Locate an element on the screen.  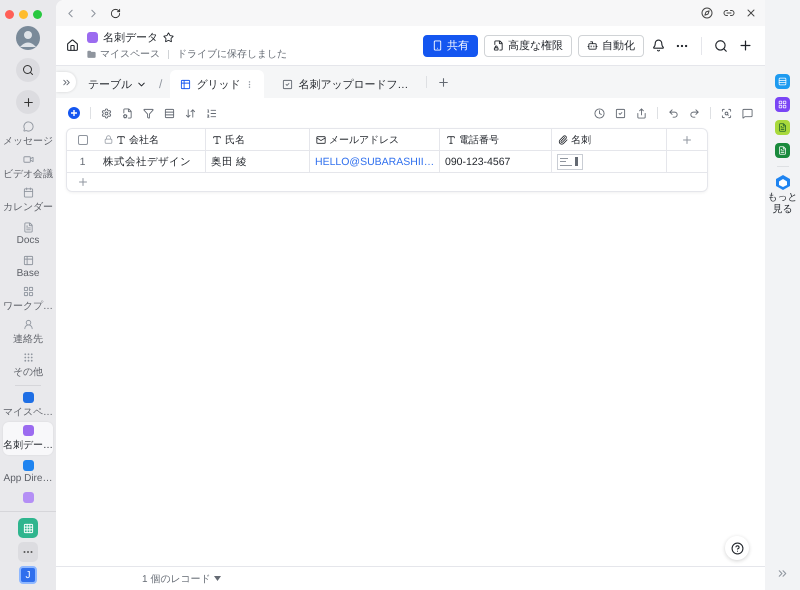
table-cell: 奥田 綾 is located at coordinates (258, 161).